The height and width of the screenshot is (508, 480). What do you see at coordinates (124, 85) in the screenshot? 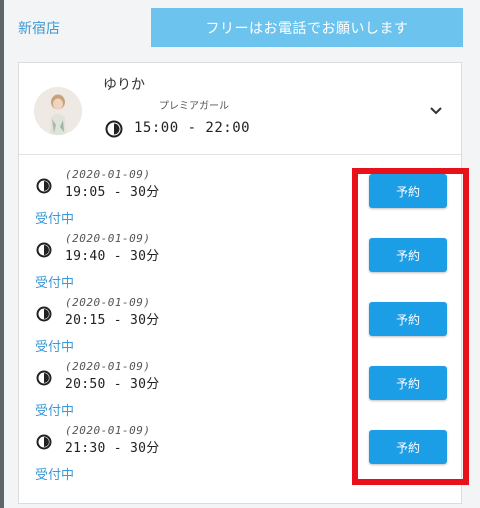
I see `therapist-name: ゆりか` at bounding box center [124, 85].